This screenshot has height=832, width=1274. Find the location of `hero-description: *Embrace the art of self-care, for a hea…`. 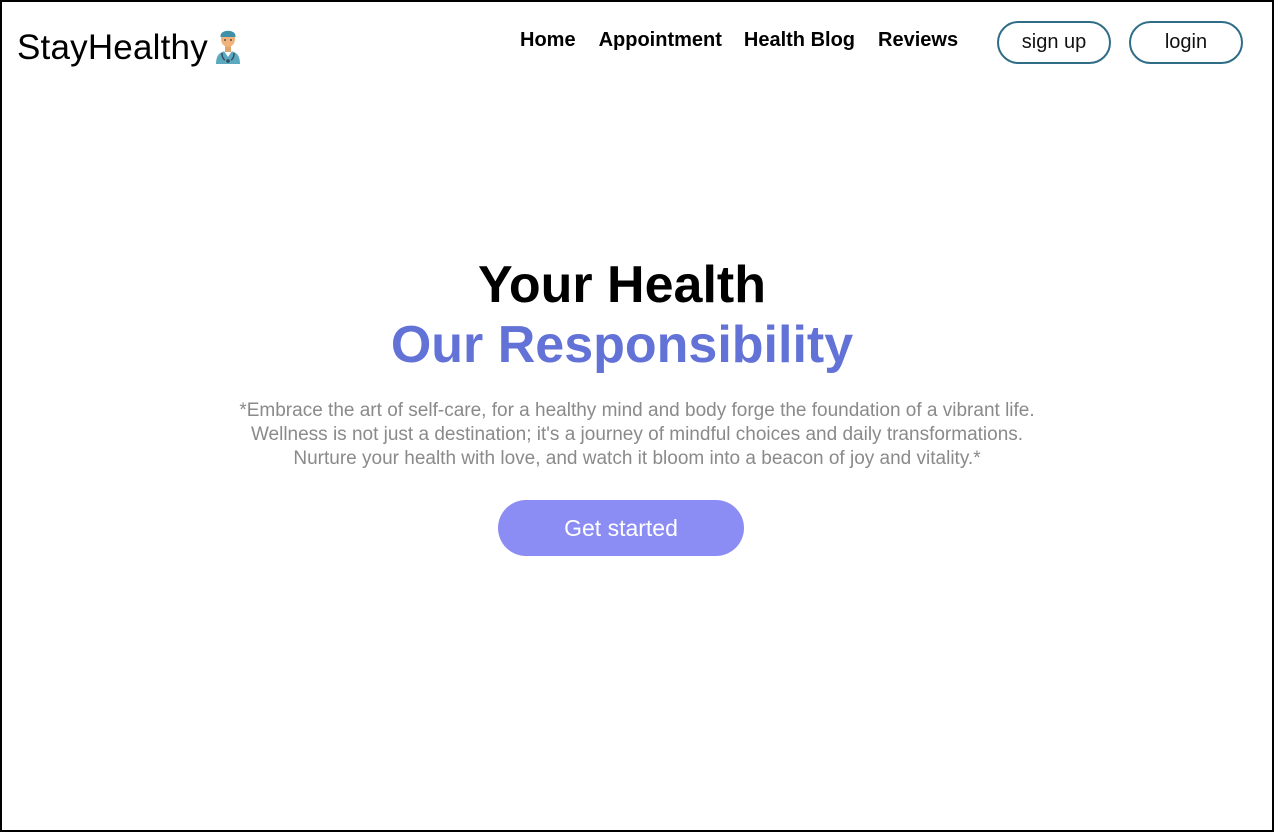

hero-description: *Embrace the art of self-care, for a hea… is located at coordinates (637, 435).